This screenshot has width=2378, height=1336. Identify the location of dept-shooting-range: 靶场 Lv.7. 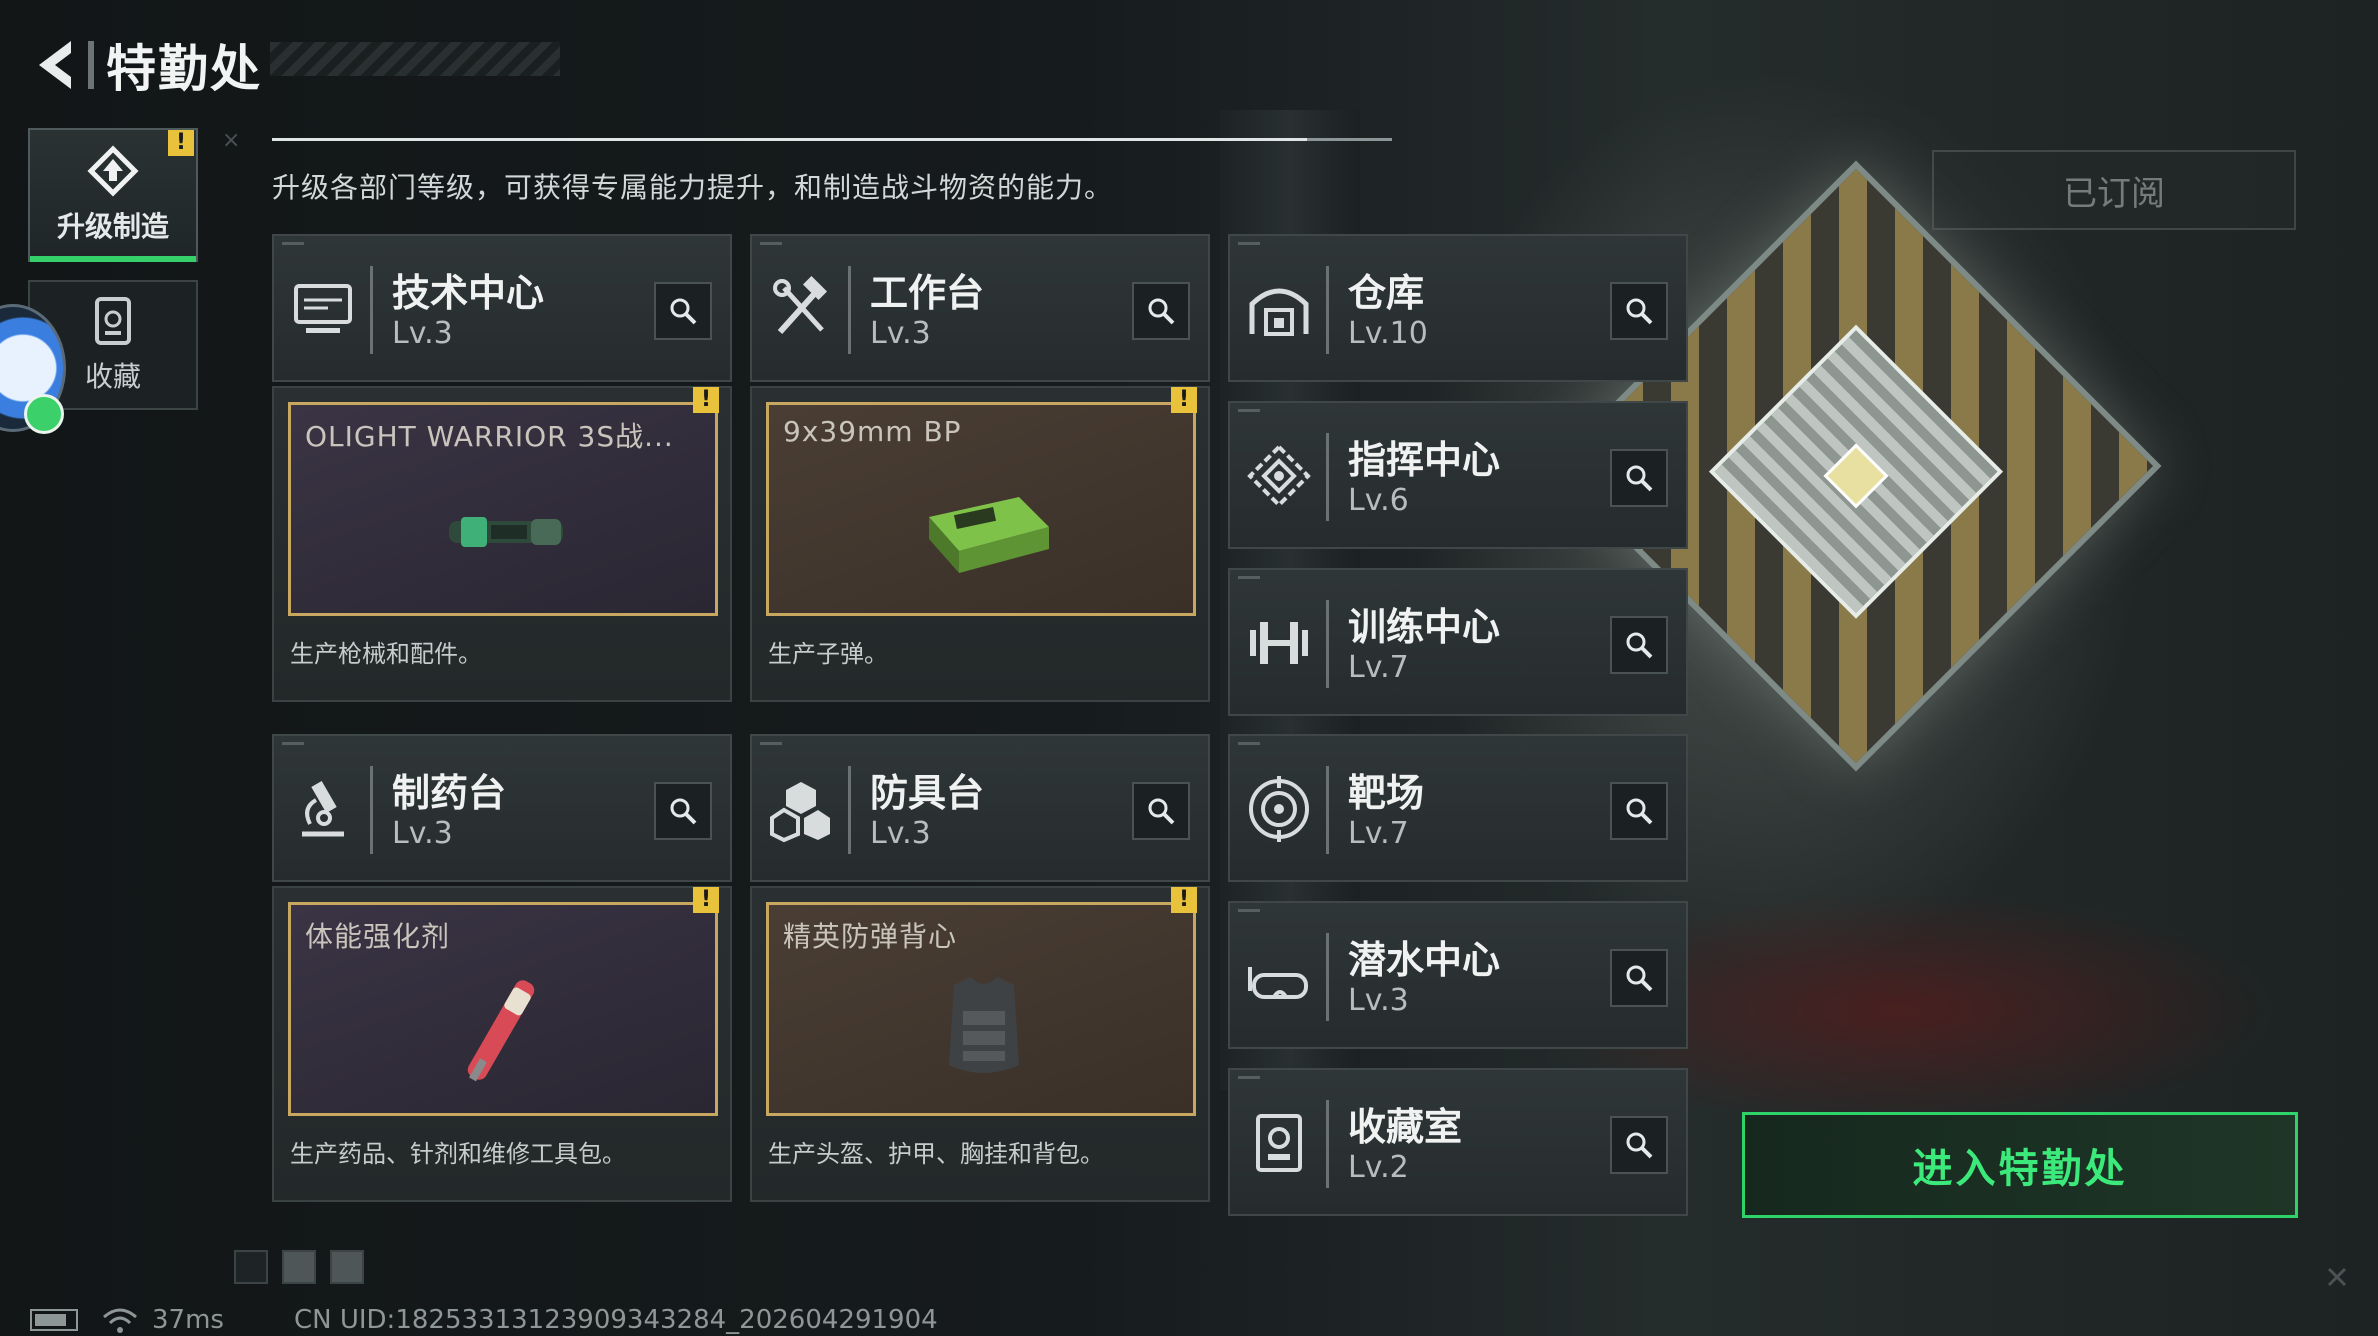
(1458, 808).